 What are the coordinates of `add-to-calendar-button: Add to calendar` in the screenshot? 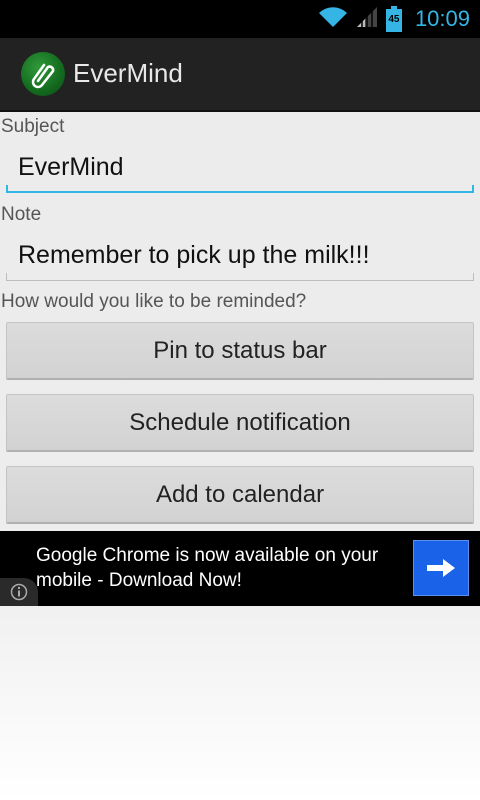 It's located at (240, 495).